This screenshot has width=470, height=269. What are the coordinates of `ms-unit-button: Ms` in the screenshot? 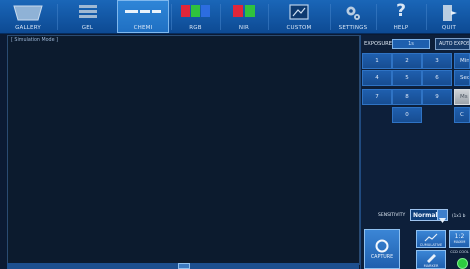 It's located at (462, 97).